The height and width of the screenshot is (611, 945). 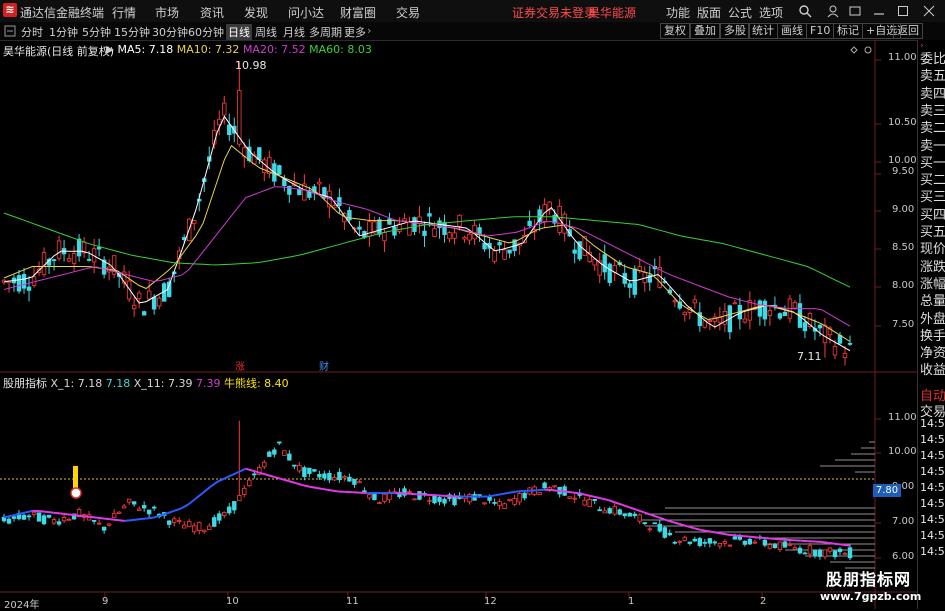 What do you see at coordinates (212, 12) in the screenshot?
I see `menu-zixun: 资讯` at bounding box center [212, 12].